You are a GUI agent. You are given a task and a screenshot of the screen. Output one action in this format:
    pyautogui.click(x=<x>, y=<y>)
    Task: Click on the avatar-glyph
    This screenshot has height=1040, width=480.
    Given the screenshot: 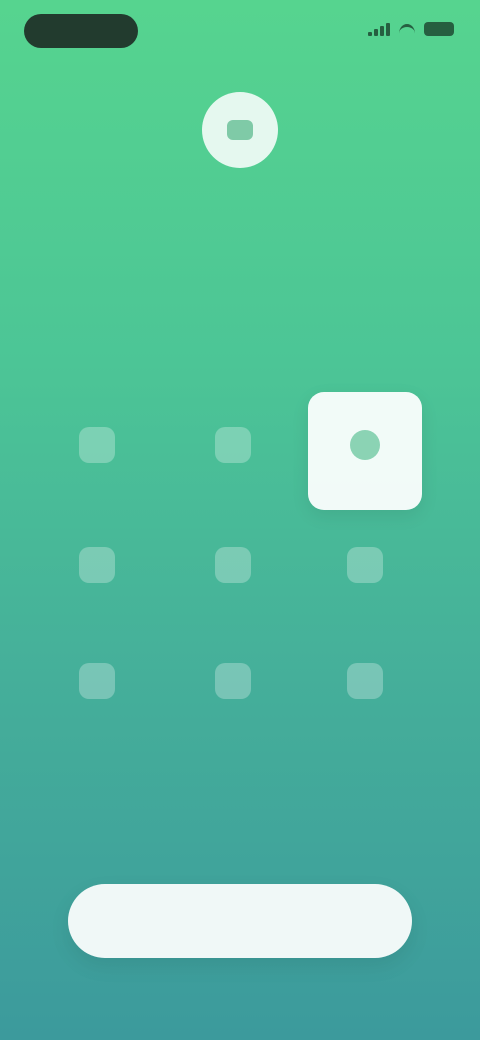 What is the action you would take?
    pyautogui.click(x=240, y=130)
    